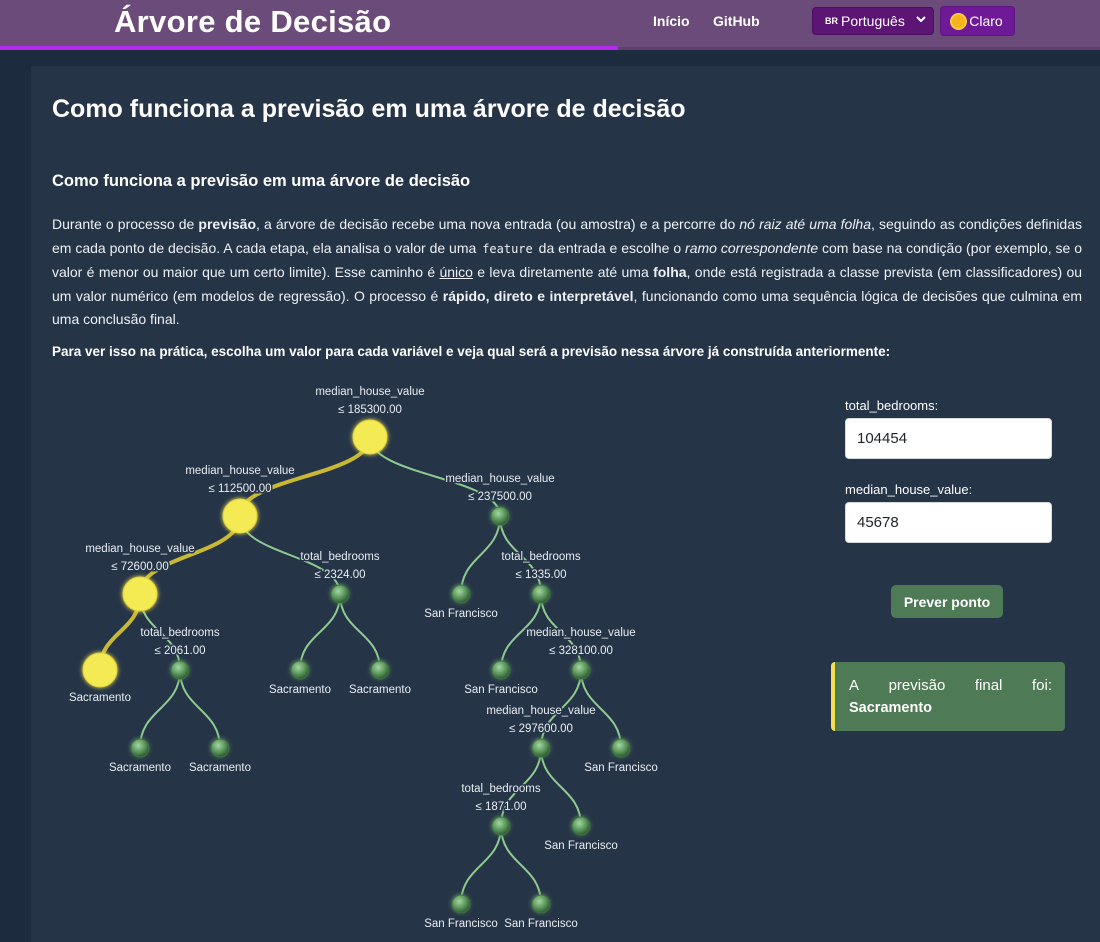 Image resolution: width=1100 pixels, height=942 pixels. I want to click on total-bedrooms-label: total_bedrooms:, so click(892, 405).